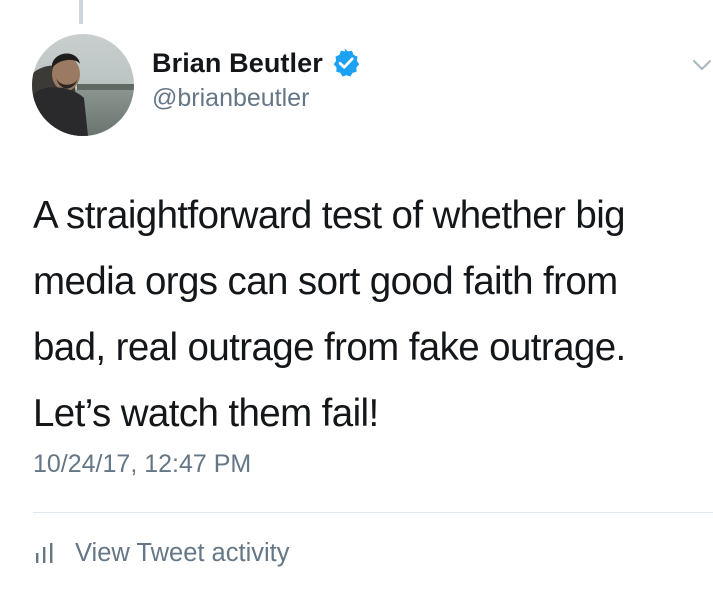 Image resolution: width=713 pixels, height=590 pixels. What do you see at coordinates (702, 65) in the screenshot?
I see `chevron-down-icon` at bounding box center [702, 65].